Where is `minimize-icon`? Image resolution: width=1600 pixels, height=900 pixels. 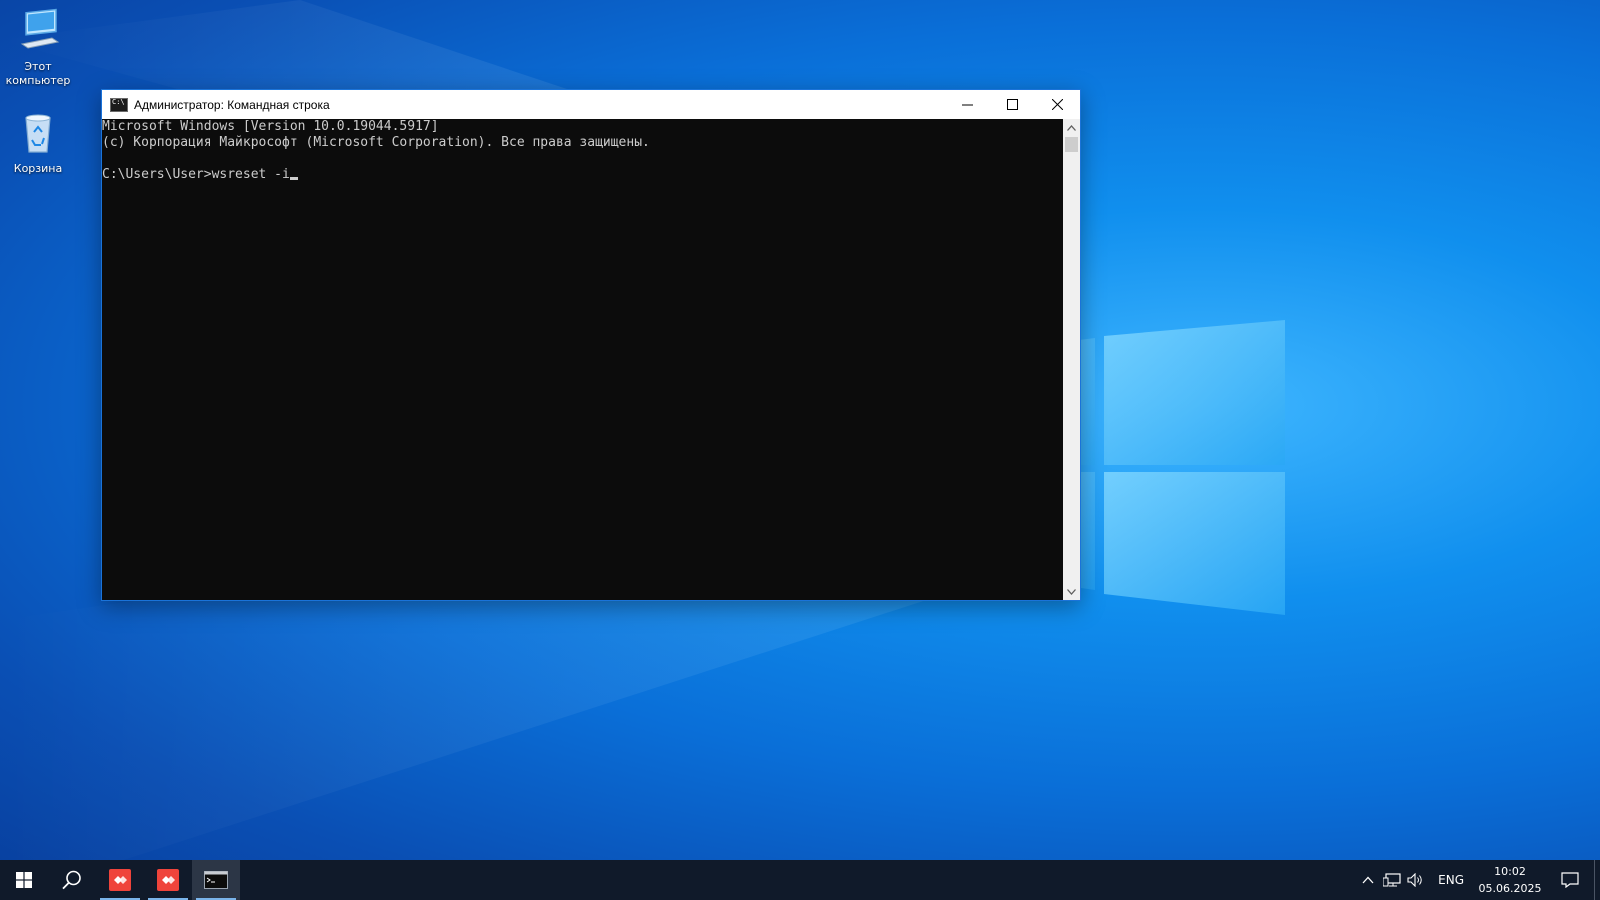
minimize-icon is located at coordinates (967, 105).